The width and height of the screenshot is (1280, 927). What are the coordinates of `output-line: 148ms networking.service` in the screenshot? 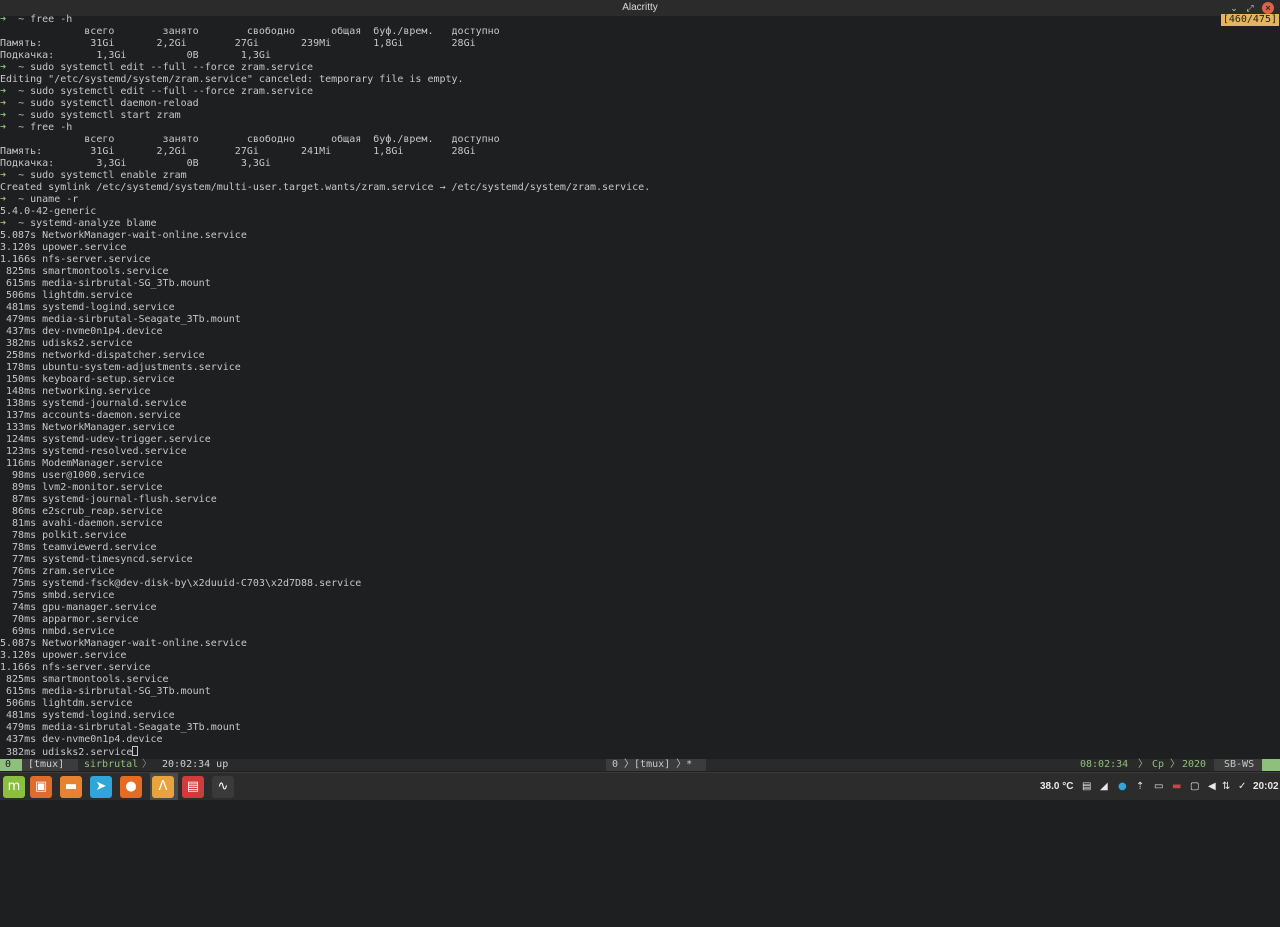 It's located at (640, 392).